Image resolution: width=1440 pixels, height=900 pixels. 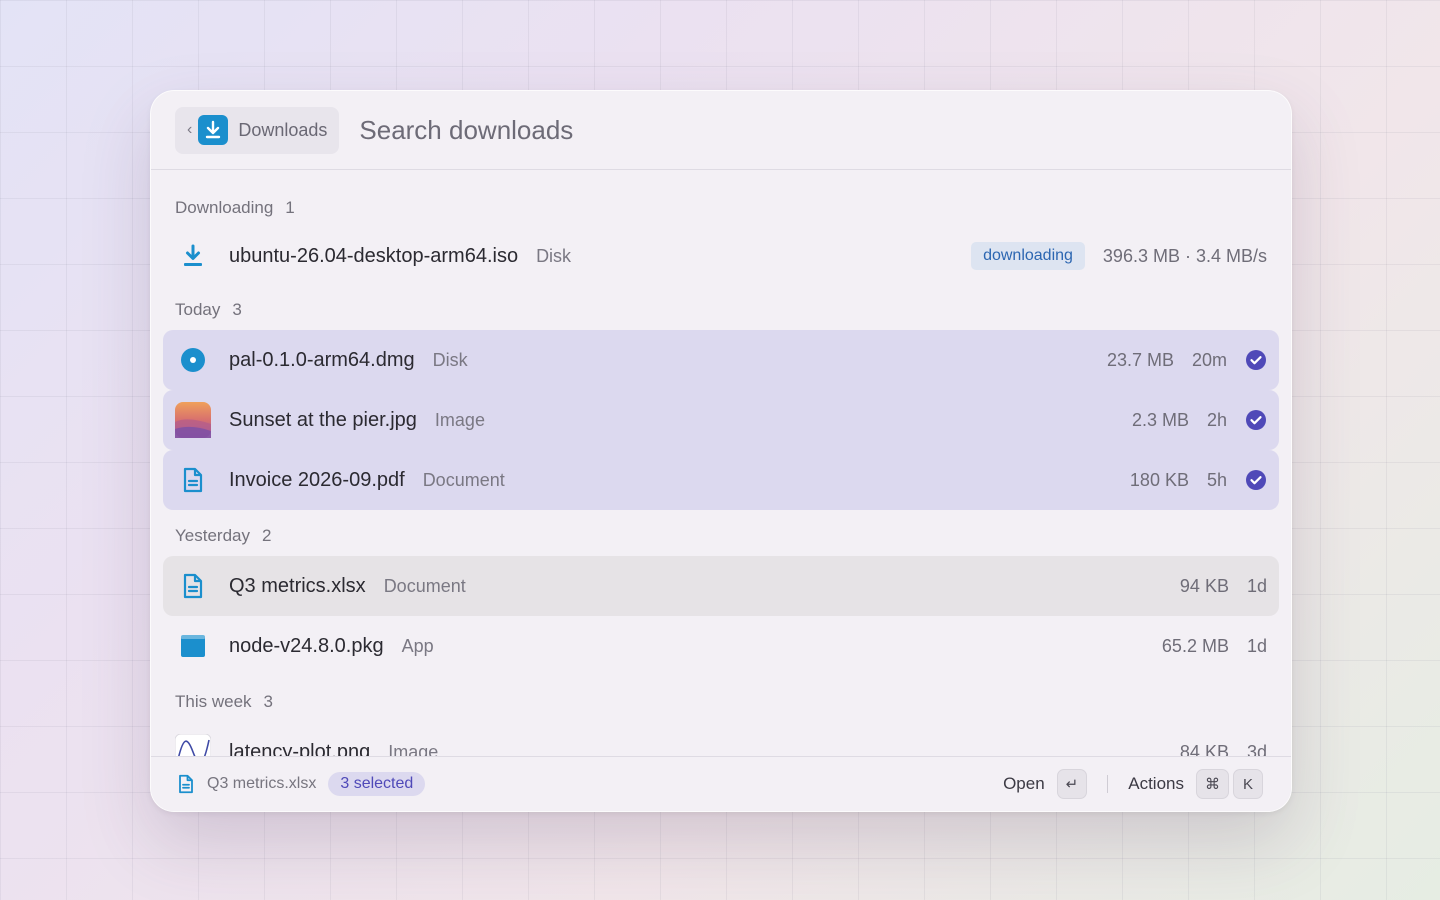 What do you see at coordinates (193, 420) in the screenshot?
I see `image-thumbnail` at bounding box center [193, 420].